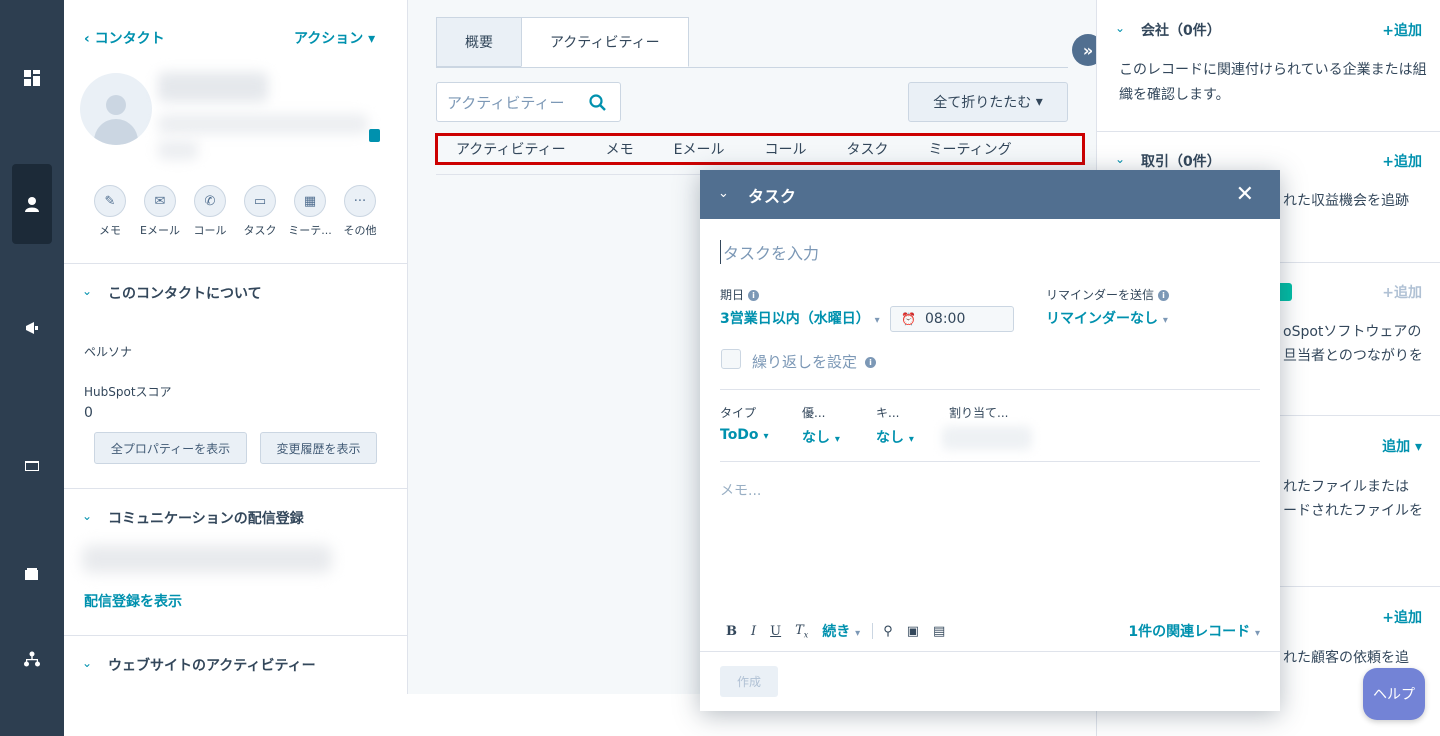 This screenshot has width=1440, height=736. What do you see at coordinates (185, 293) in the screenshot?
I see `about-section-title: このコンタクトについて` at bounding box center [185, 293].